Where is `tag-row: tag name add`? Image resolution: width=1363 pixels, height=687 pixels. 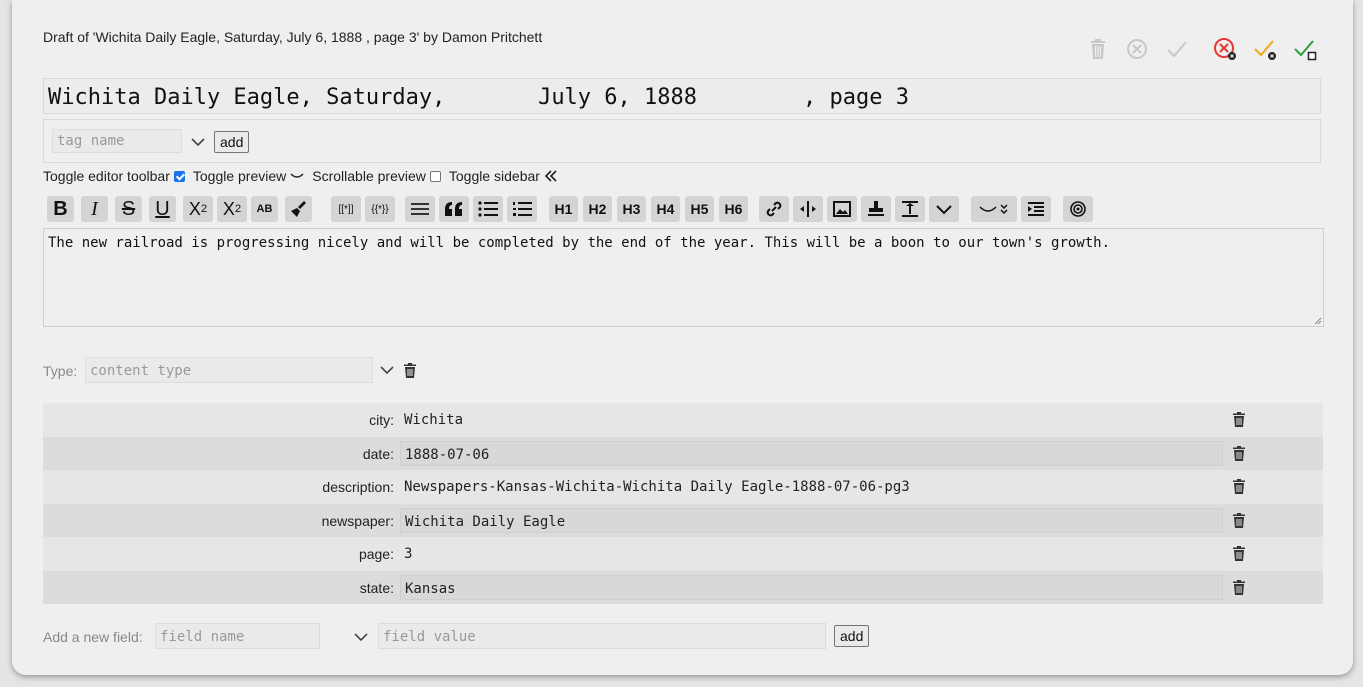 tag-row: tag name add is located at coordinates (682, 141).